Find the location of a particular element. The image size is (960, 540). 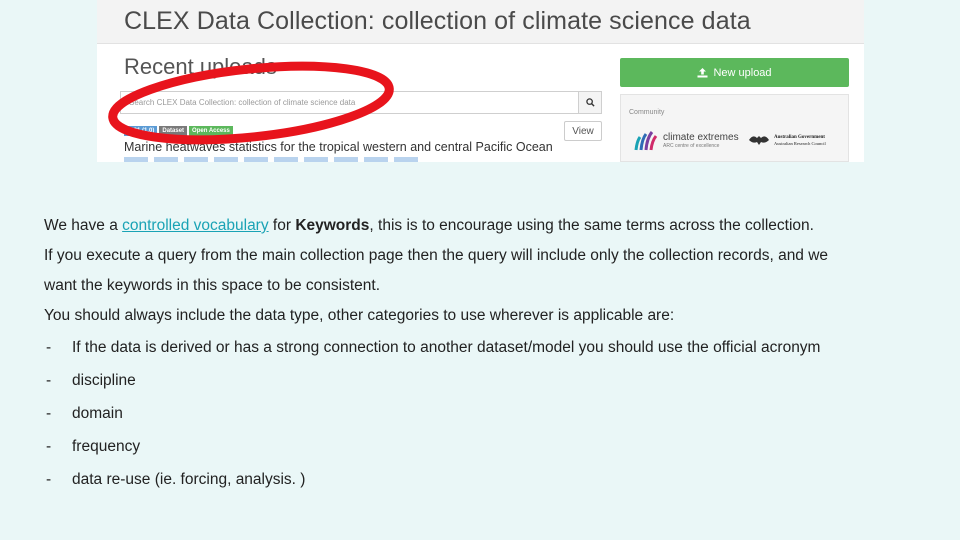

view-button: View is located at coordinates (583, 131).